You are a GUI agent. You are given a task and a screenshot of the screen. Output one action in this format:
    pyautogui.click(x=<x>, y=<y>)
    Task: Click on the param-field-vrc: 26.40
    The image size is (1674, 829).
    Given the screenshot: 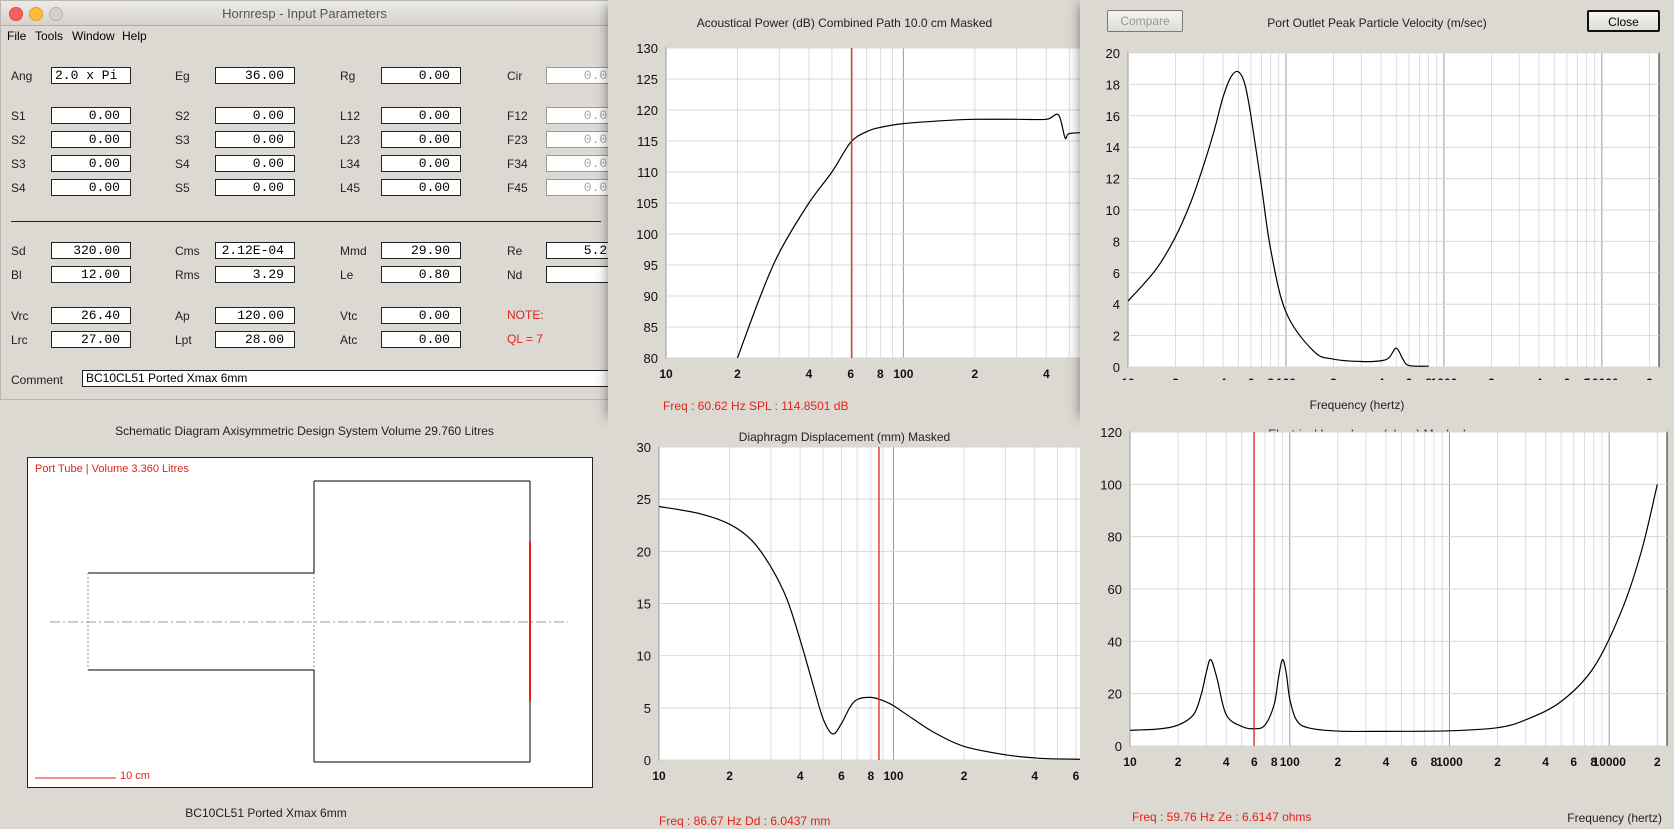 What is the action you would take?
    pyautogui.click(x=91, y=315)
    